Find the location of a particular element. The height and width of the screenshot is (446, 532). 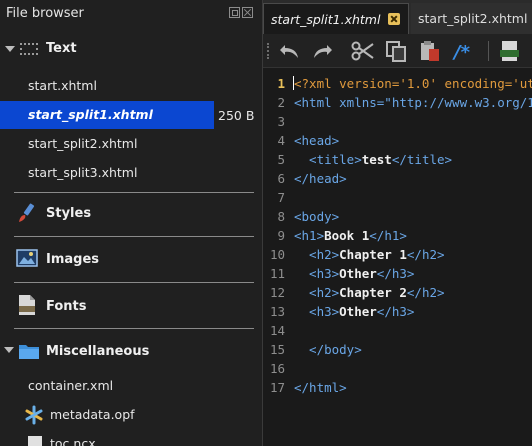

file-item-selected: start_split1.xhtml is located at coordinates (107, 115).